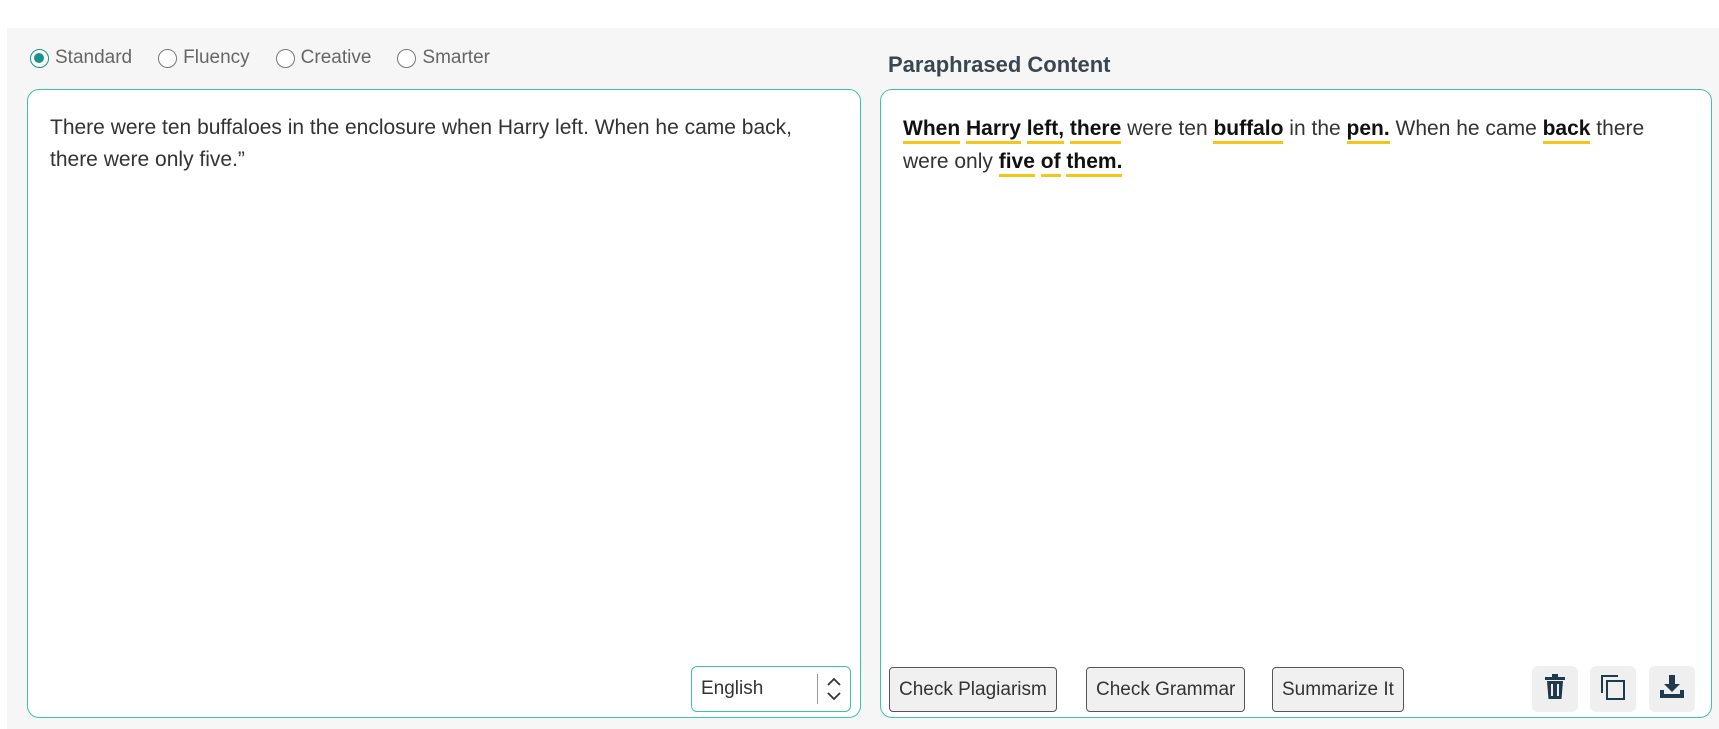 This screenshot has height=729, width=1719. Describe the element at coordinates (1338, 689) in the screenshot. I see `summarize-button: Summarize It` at that location.